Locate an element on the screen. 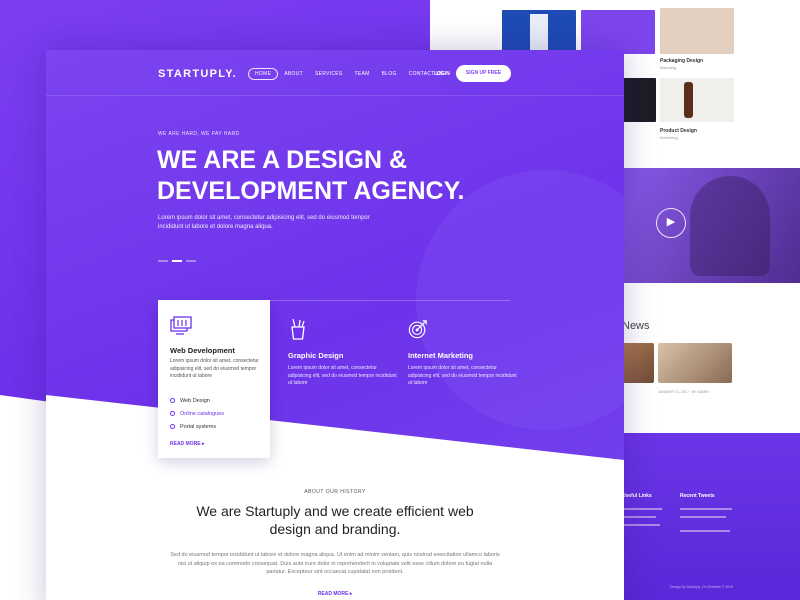 The width and height of the screenshot is (800, 600). monitor-stack-icon is located at coordinates (181, 325).